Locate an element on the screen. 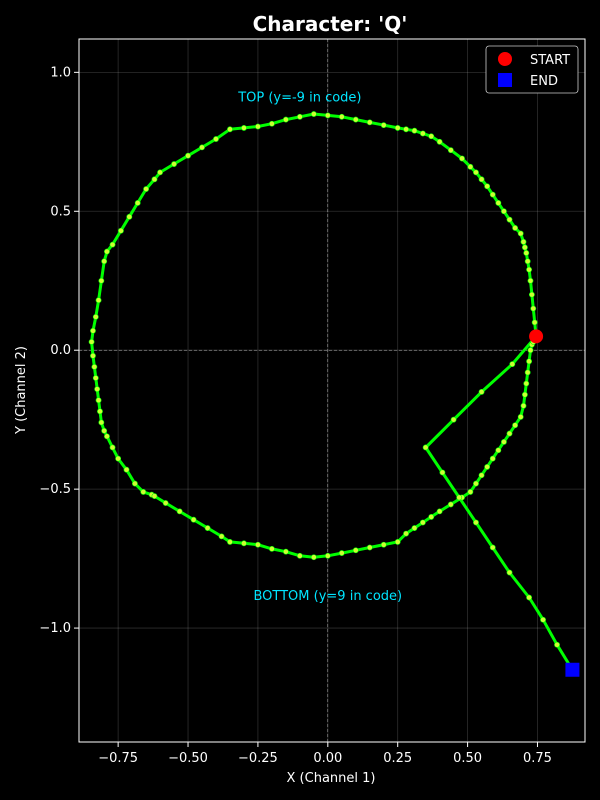 The image size is (600, 800). end-marker is located at coordinates (572, 669).